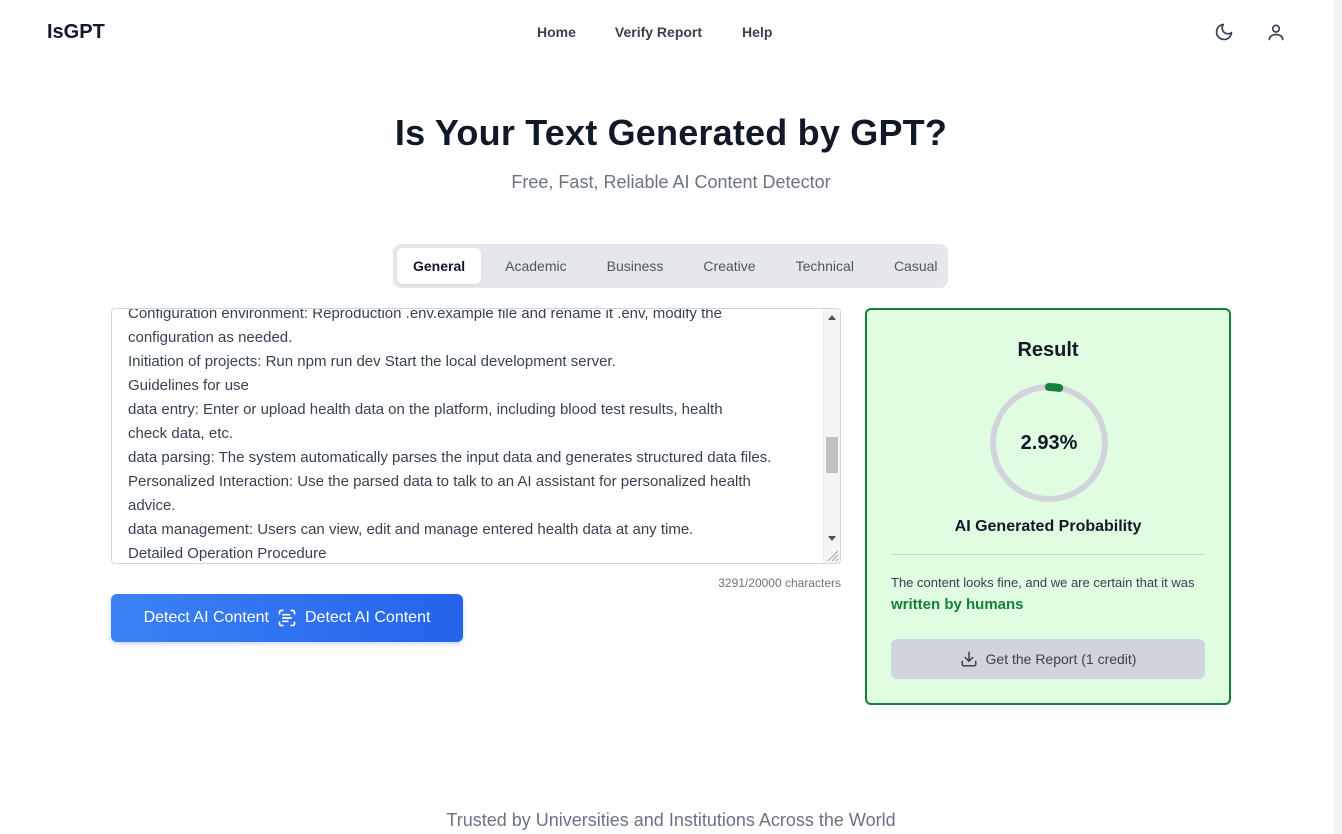  Describe the element at coordinates (210, 337) in the screenshot. I see `editor-line: configuration as needed.` at that location.